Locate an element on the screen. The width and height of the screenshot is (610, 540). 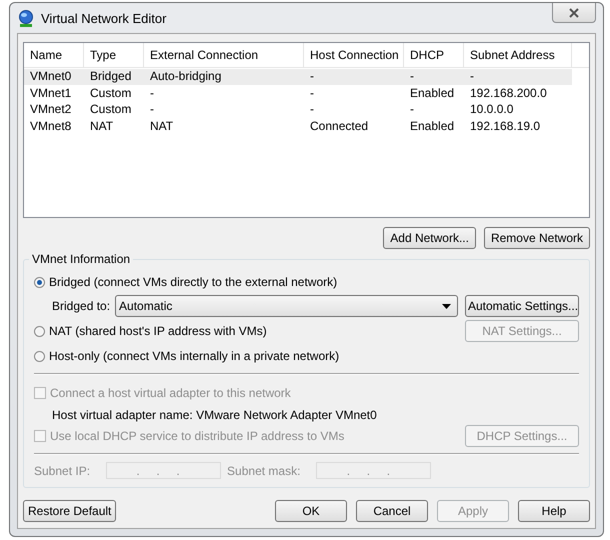
column-header: Subnet Address is located at coordinates (518, 55).